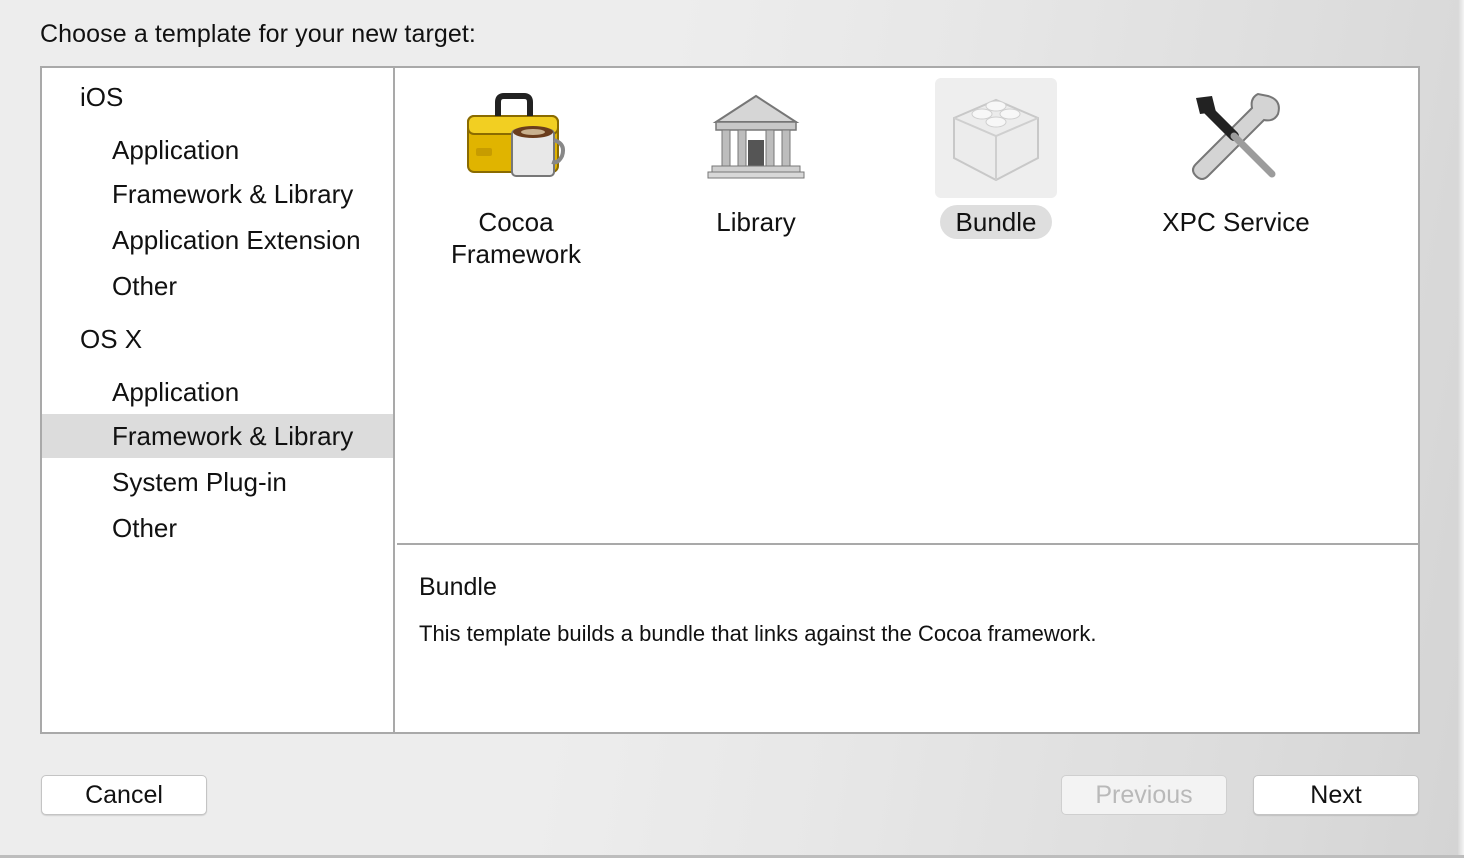  What do you see at coordinates (756, 222) in the screenshot?
I see `template-label: Library` at bounding box center [756, 222].